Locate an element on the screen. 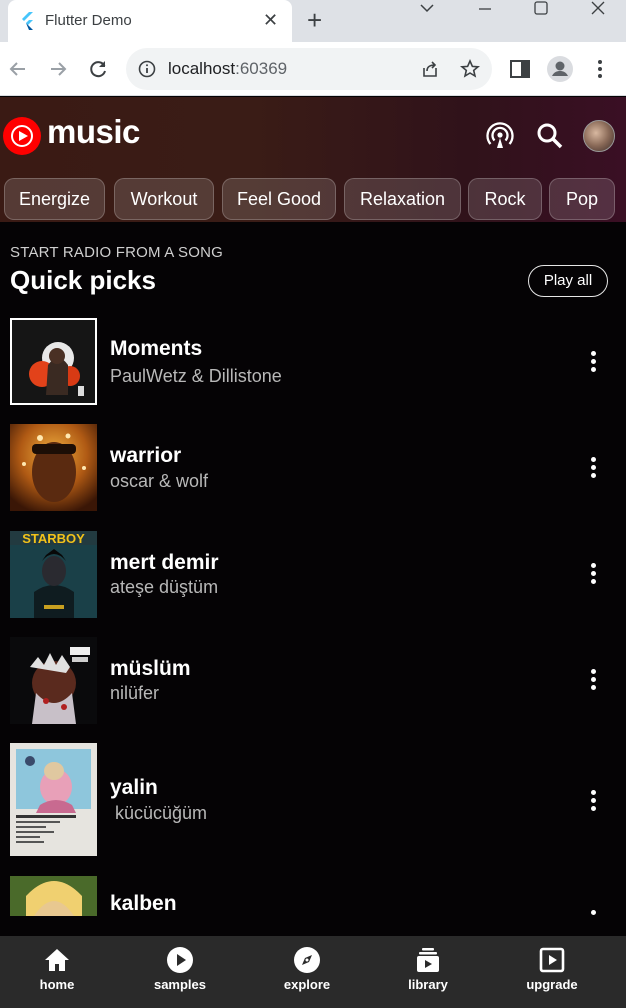  album-art-icon: STARBOY is located at coordinates (53, 574).